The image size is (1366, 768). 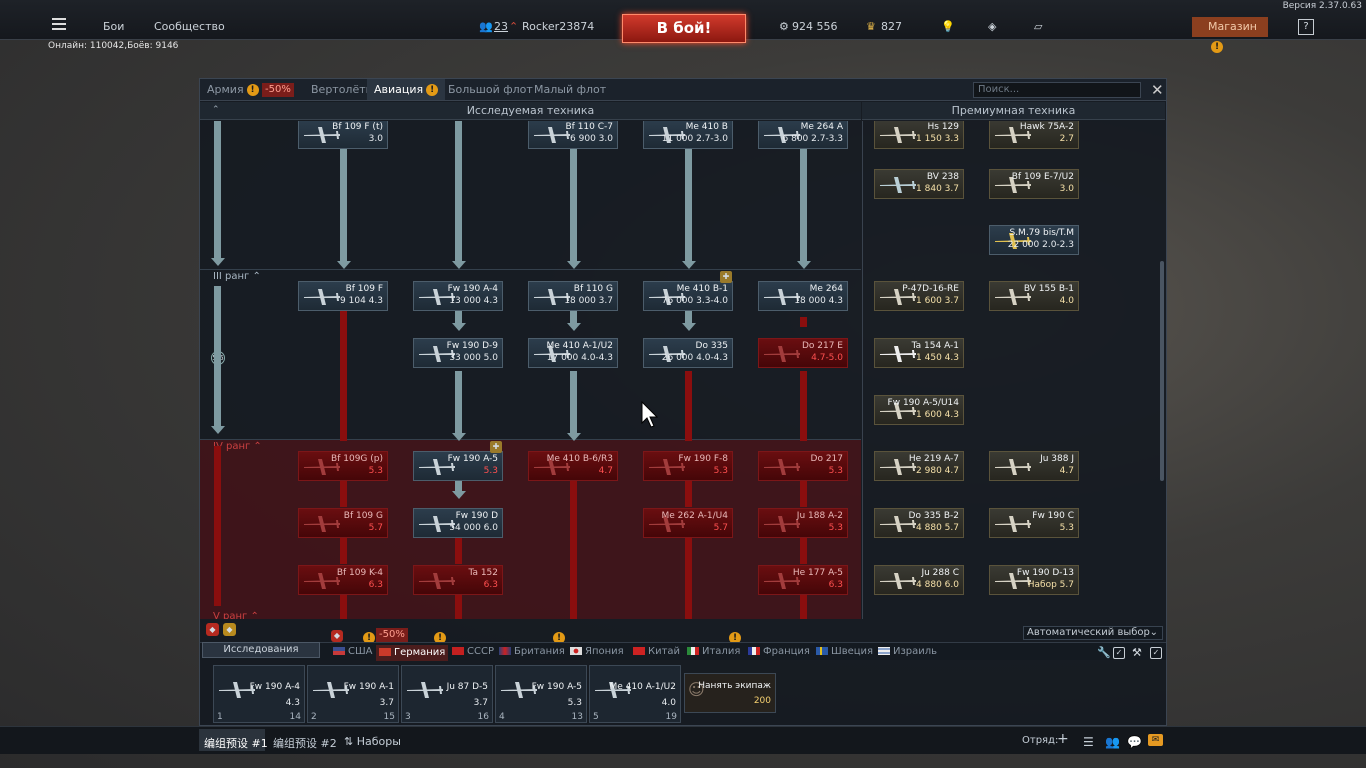 What do you see at coordinates (635, 694) in the screenshot?
I see `crew-slot: Me 410 A-1/U2 4.0 5 19` at bounding box center [635, 694].